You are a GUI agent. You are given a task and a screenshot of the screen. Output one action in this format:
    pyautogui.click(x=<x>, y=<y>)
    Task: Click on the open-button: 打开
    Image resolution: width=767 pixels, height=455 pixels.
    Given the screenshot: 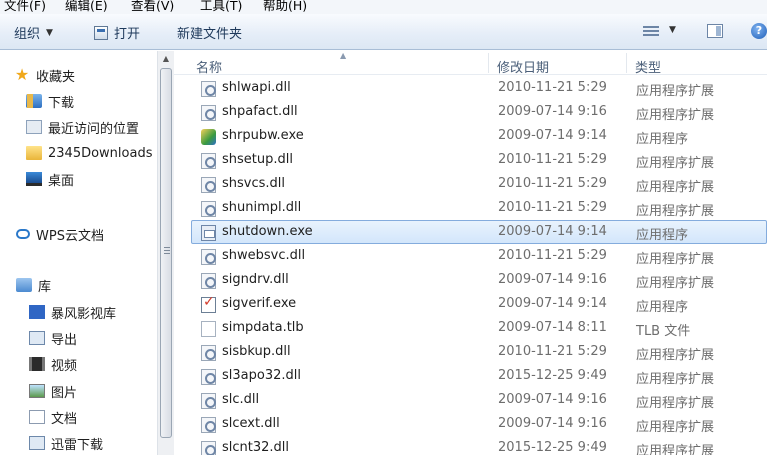 What is the action you would take?
    pyautogui.click(x=117, y=32)
    